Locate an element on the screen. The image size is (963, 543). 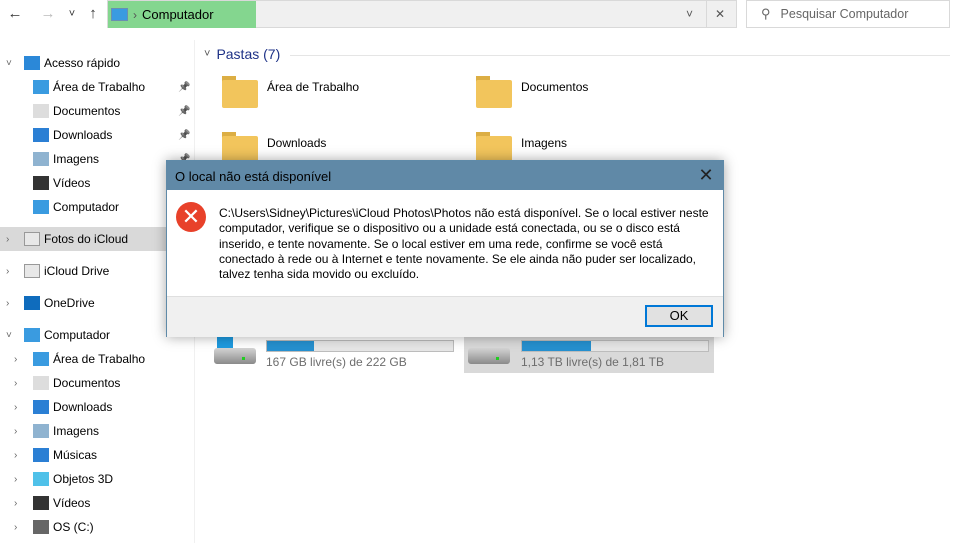
sidebar-item: ˅ Acesso rápido is located at coordinates (97, 63).